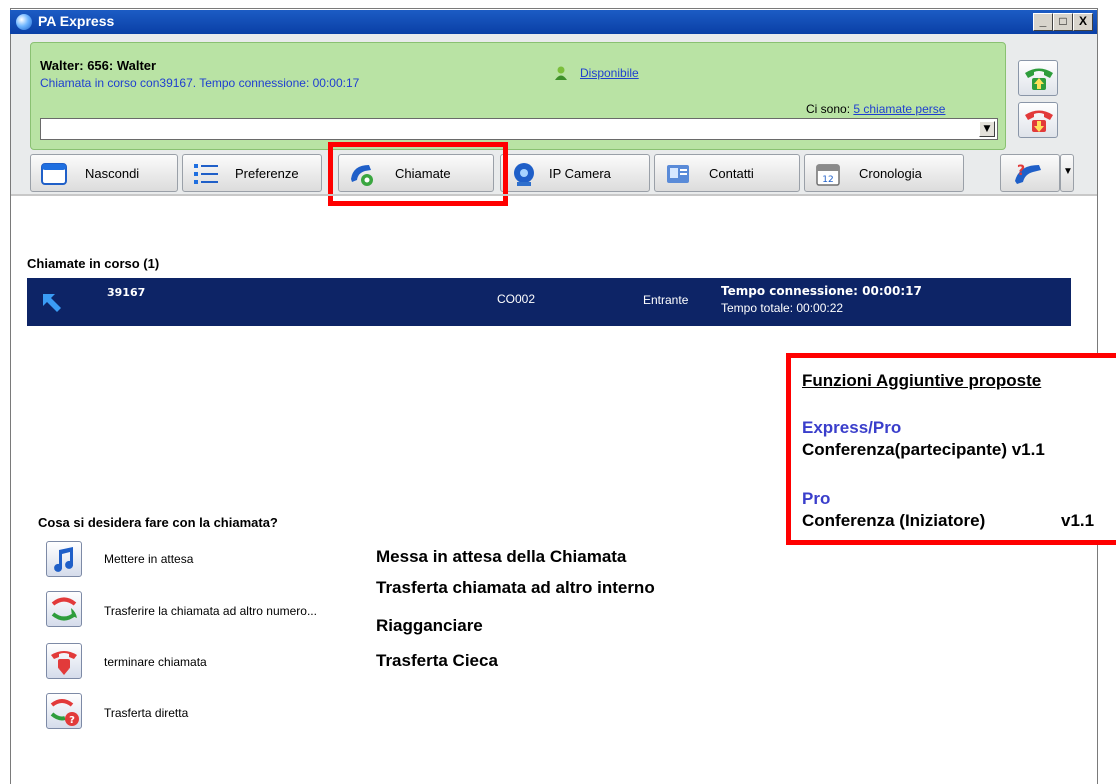 The width and height of the screenshot is (1116, 784). What do you see at coordinates (894, 520) in the screenshot?
I see `panel-group-item: Conferenza (Iniziatore)` at bounding box center [894, 520].